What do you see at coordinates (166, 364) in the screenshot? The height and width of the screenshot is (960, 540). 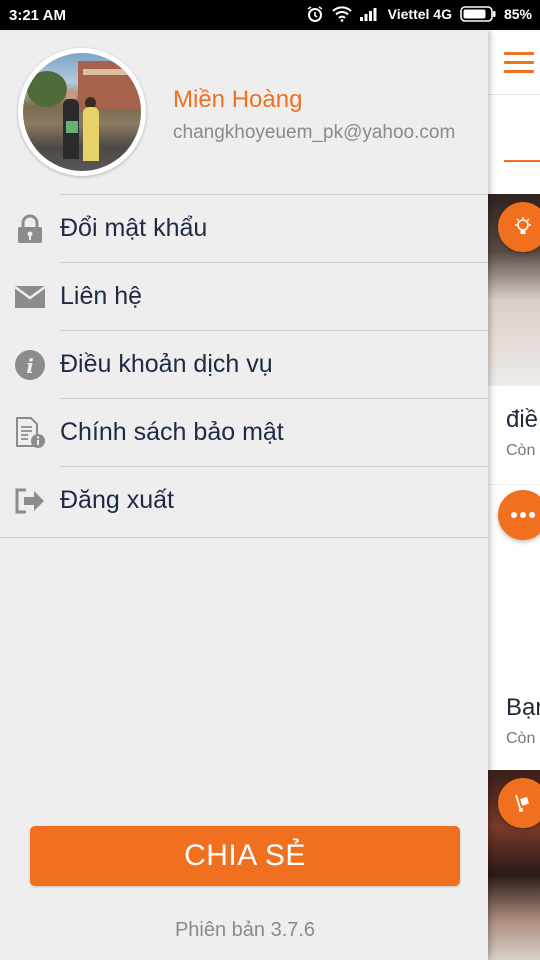 I see `menu-item-label: Điều khoản dịch vụ` at bounding box center [166, 364].